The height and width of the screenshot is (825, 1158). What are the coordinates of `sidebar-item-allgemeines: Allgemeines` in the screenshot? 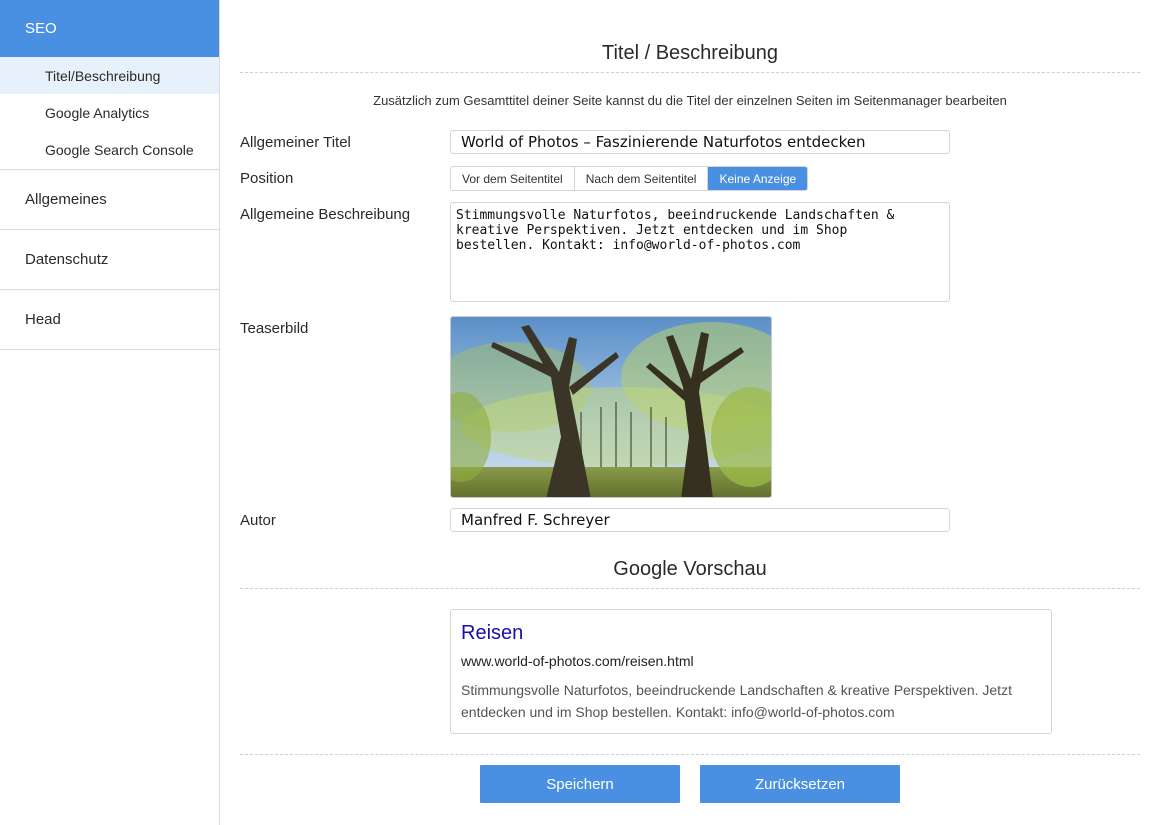 It's located at (109, 200).